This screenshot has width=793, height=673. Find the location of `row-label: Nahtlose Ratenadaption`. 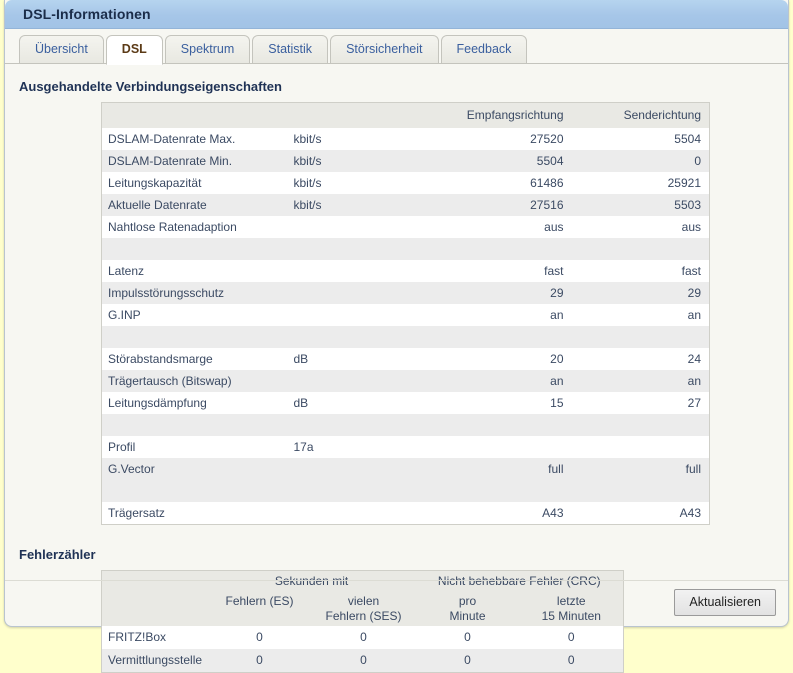

row-label: Nahtlose Ratenadaption is located at coordinates (197, 227).